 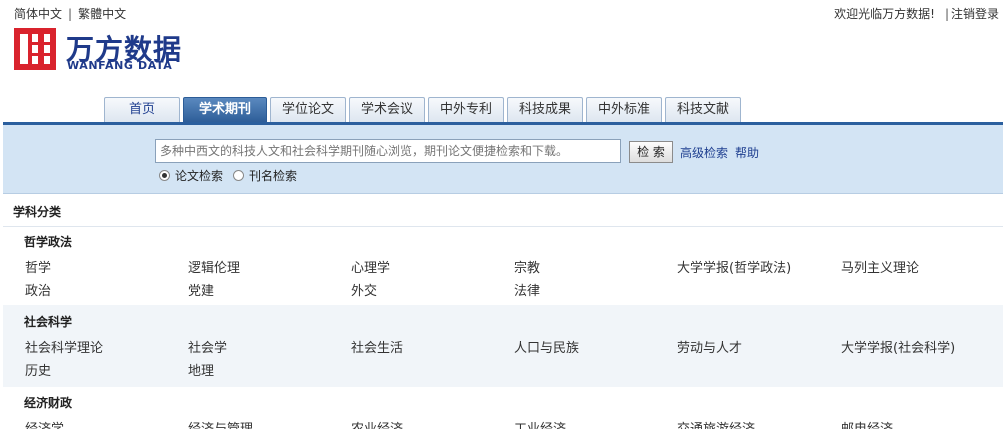 What do you see at coordinates (102, 13) in the screenshot?
I see `traditional-chinese-link: 繁體中文` at bounding box center [102, 13].